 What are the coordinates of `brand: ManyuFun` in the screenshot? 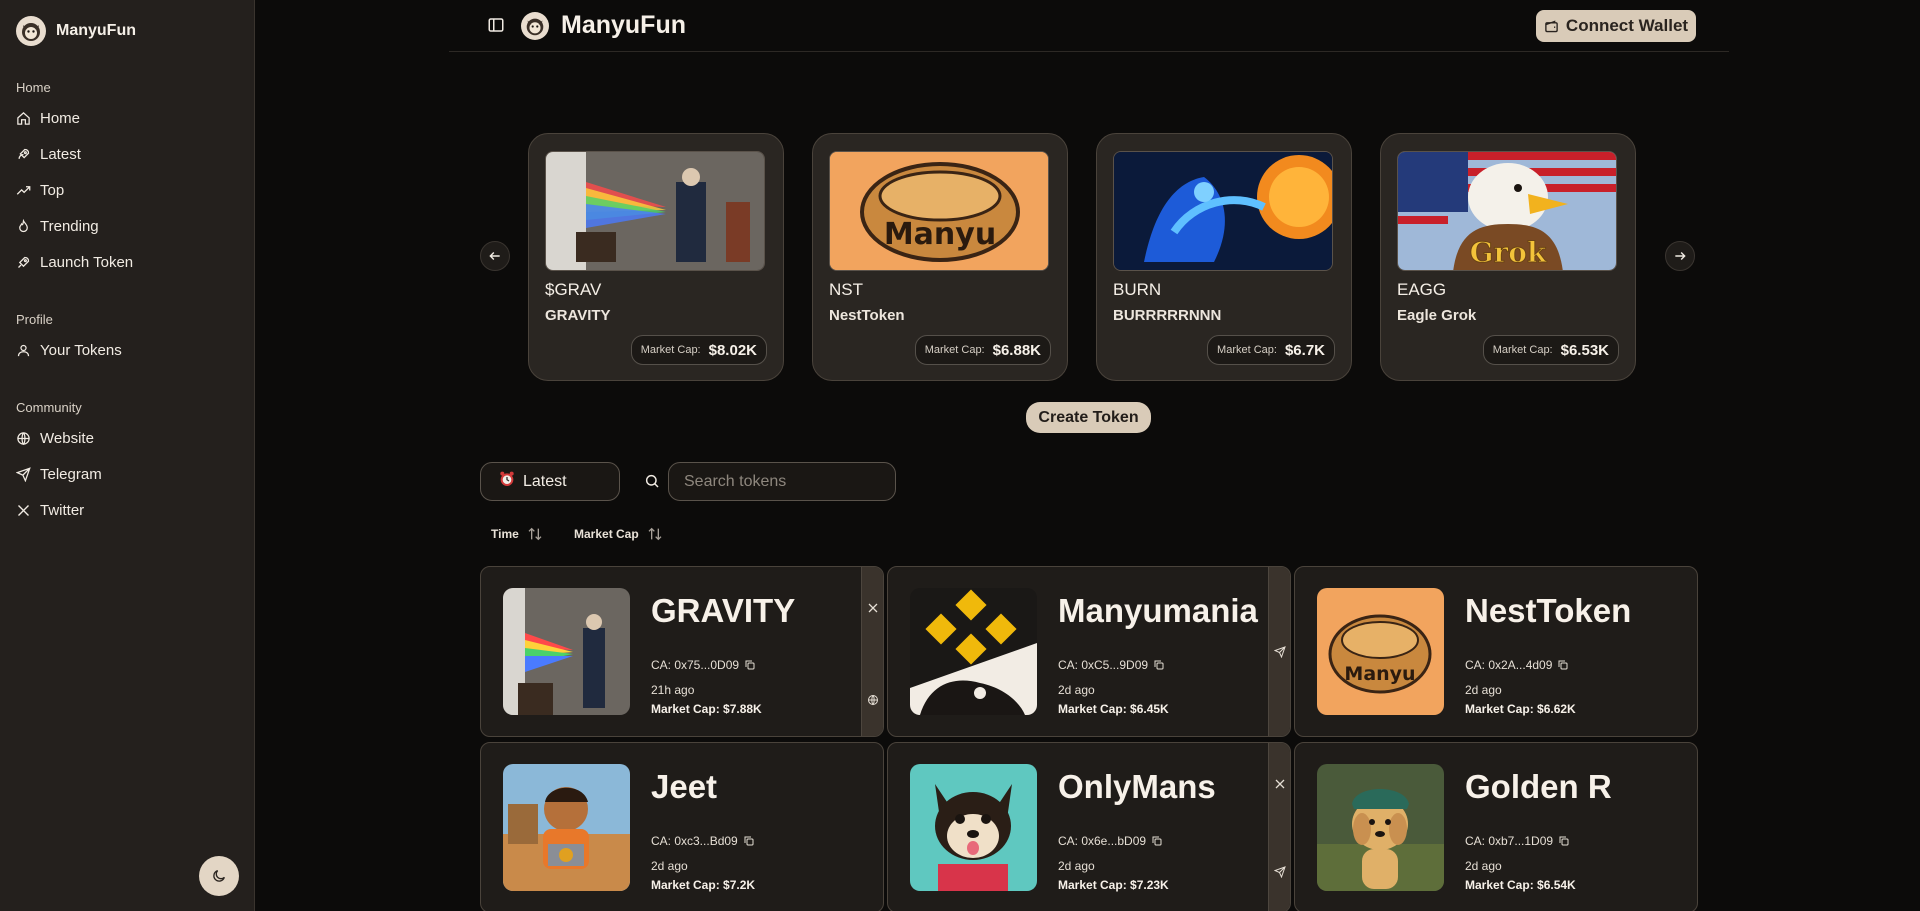 It's located at (76, 31).